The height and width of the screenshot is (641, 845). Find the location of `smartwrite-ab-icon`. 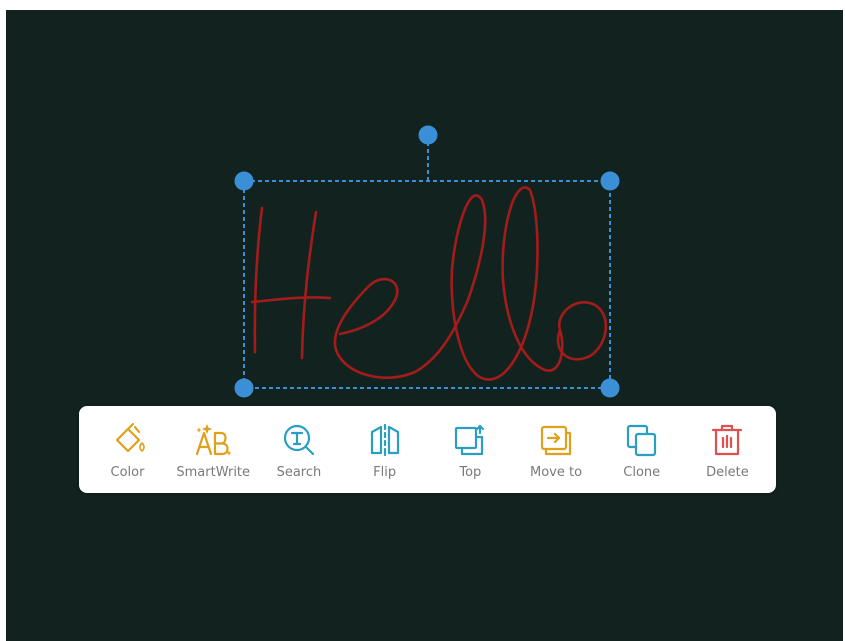

smartwrite-ab-icon is located at coordinates (213, 440).